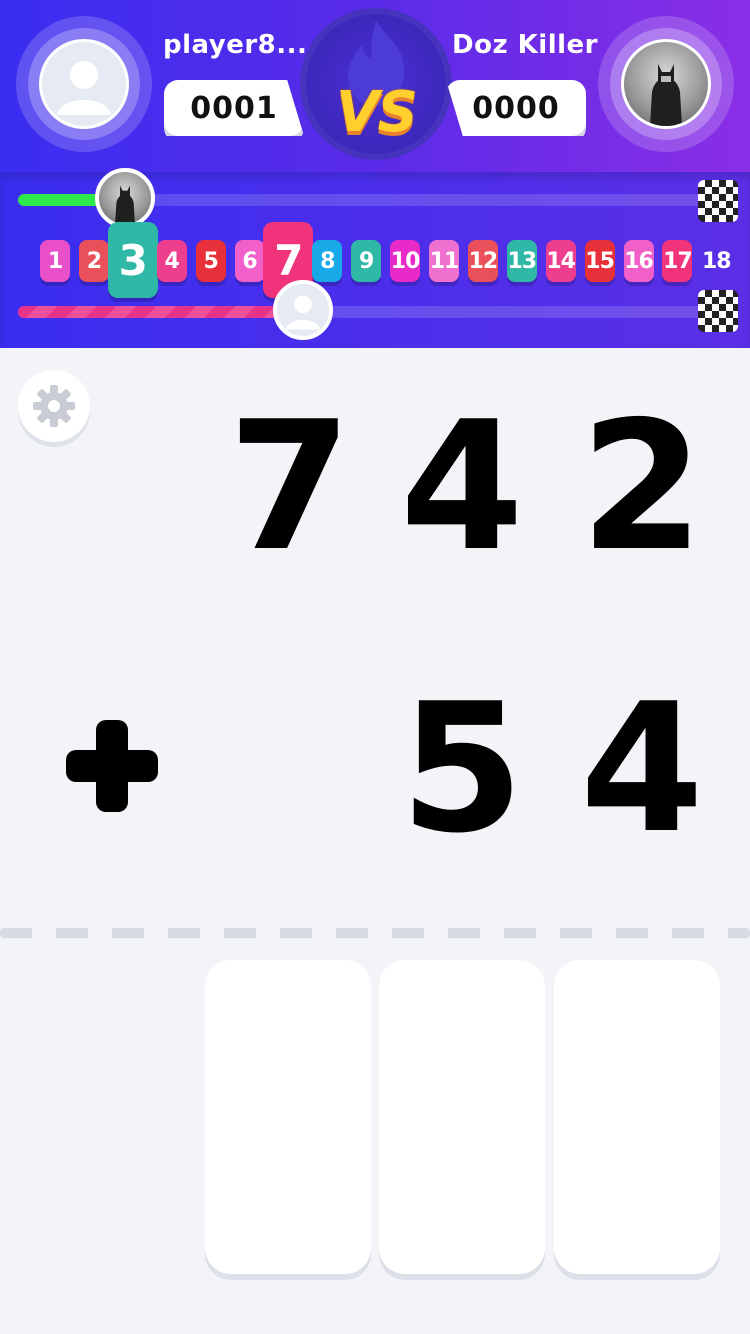  Describe the element at coordinates (462, 768) in the screenshot. I see `bottom-digit-tens: 5` at that location.